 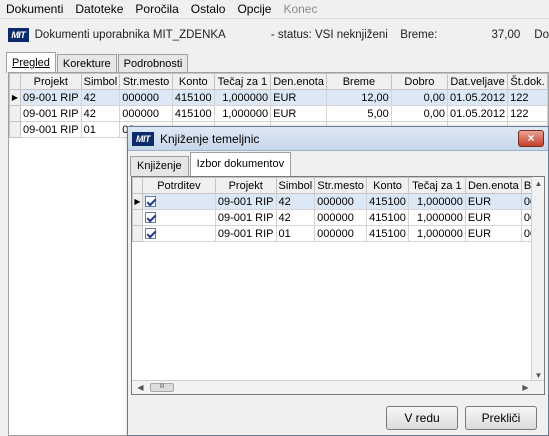 What do you see at coordinates (140, 387) in the screenshot?
I see `scroll-left-icon: ◀` at bounding box center [140, 387].